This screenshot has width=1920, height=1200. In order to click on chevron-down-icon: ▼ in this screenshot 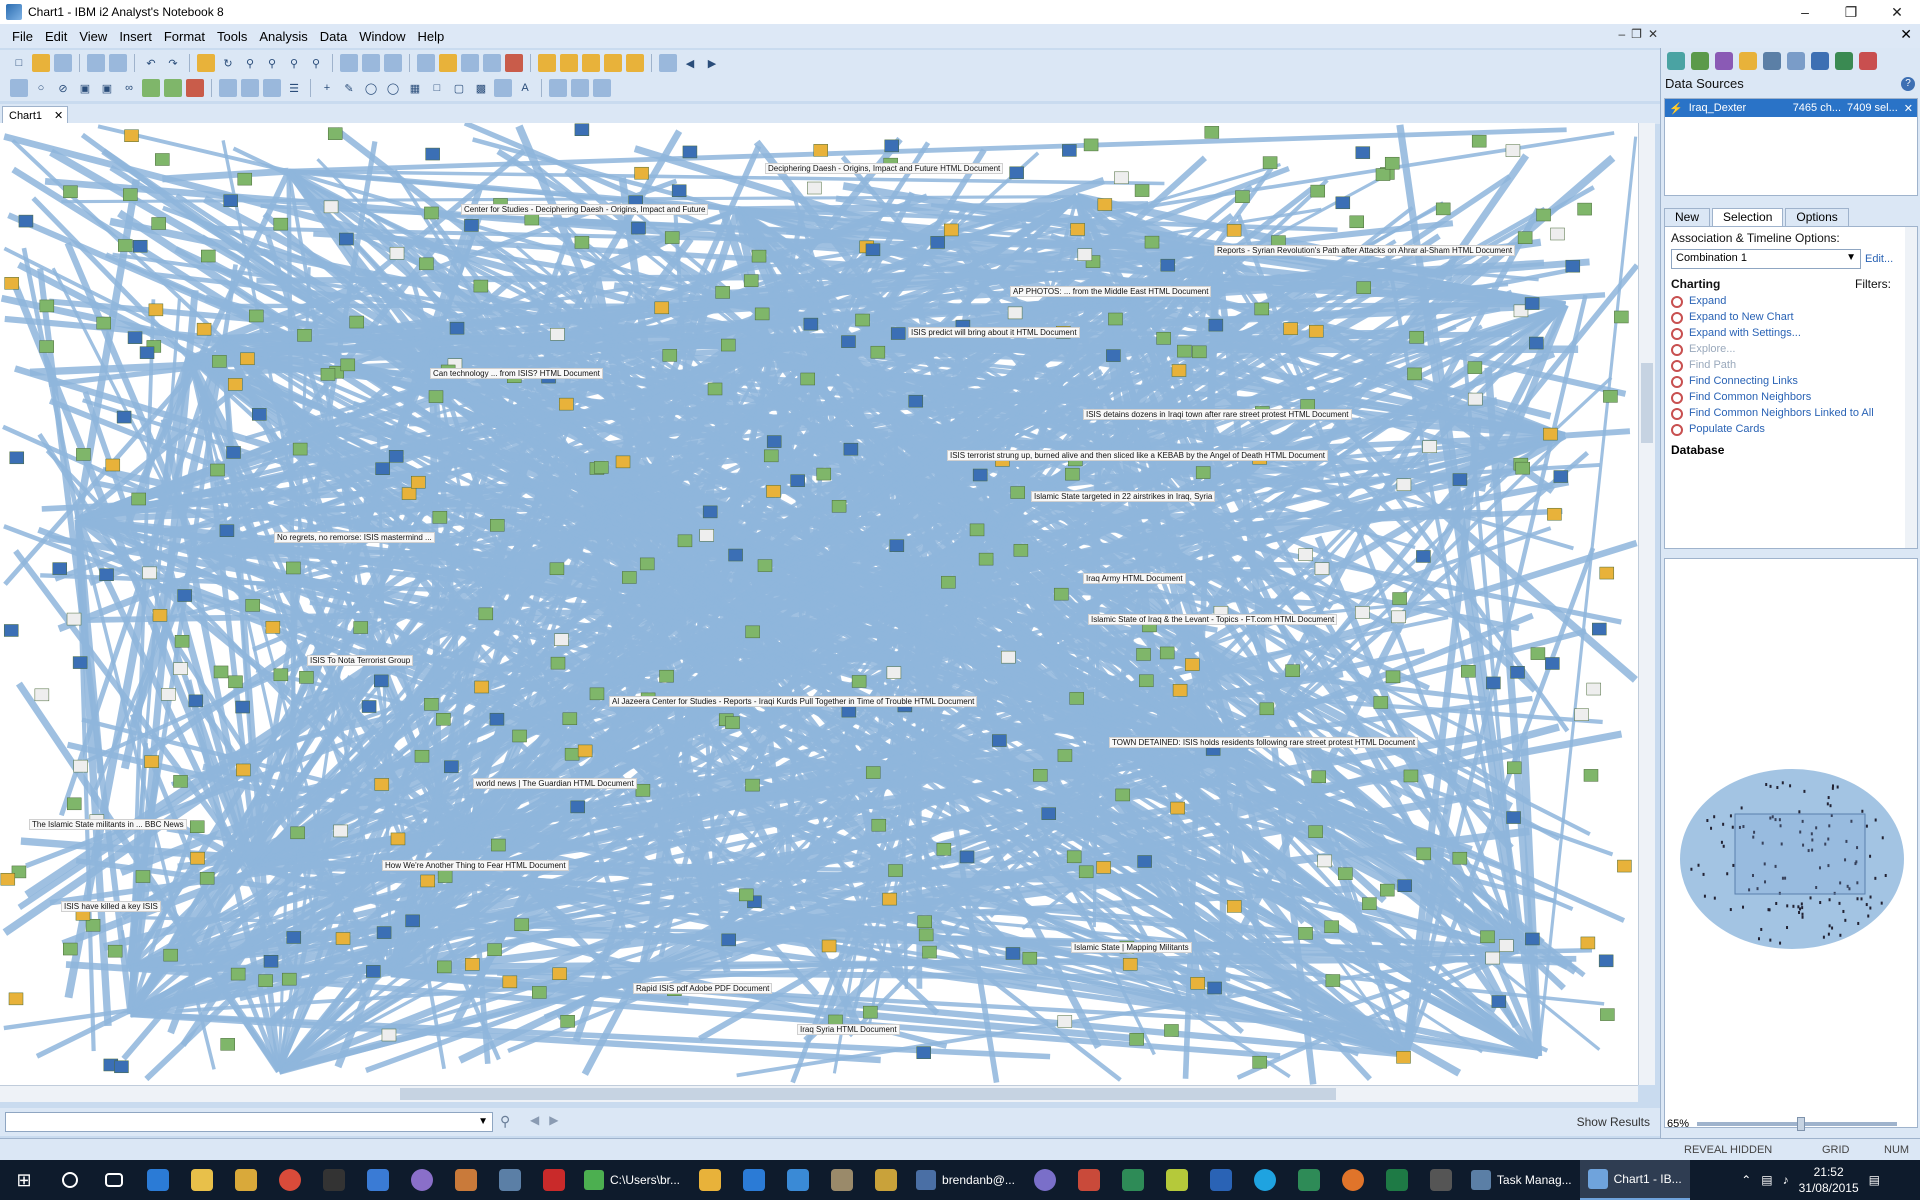, I will do `click(1851, 257)`.